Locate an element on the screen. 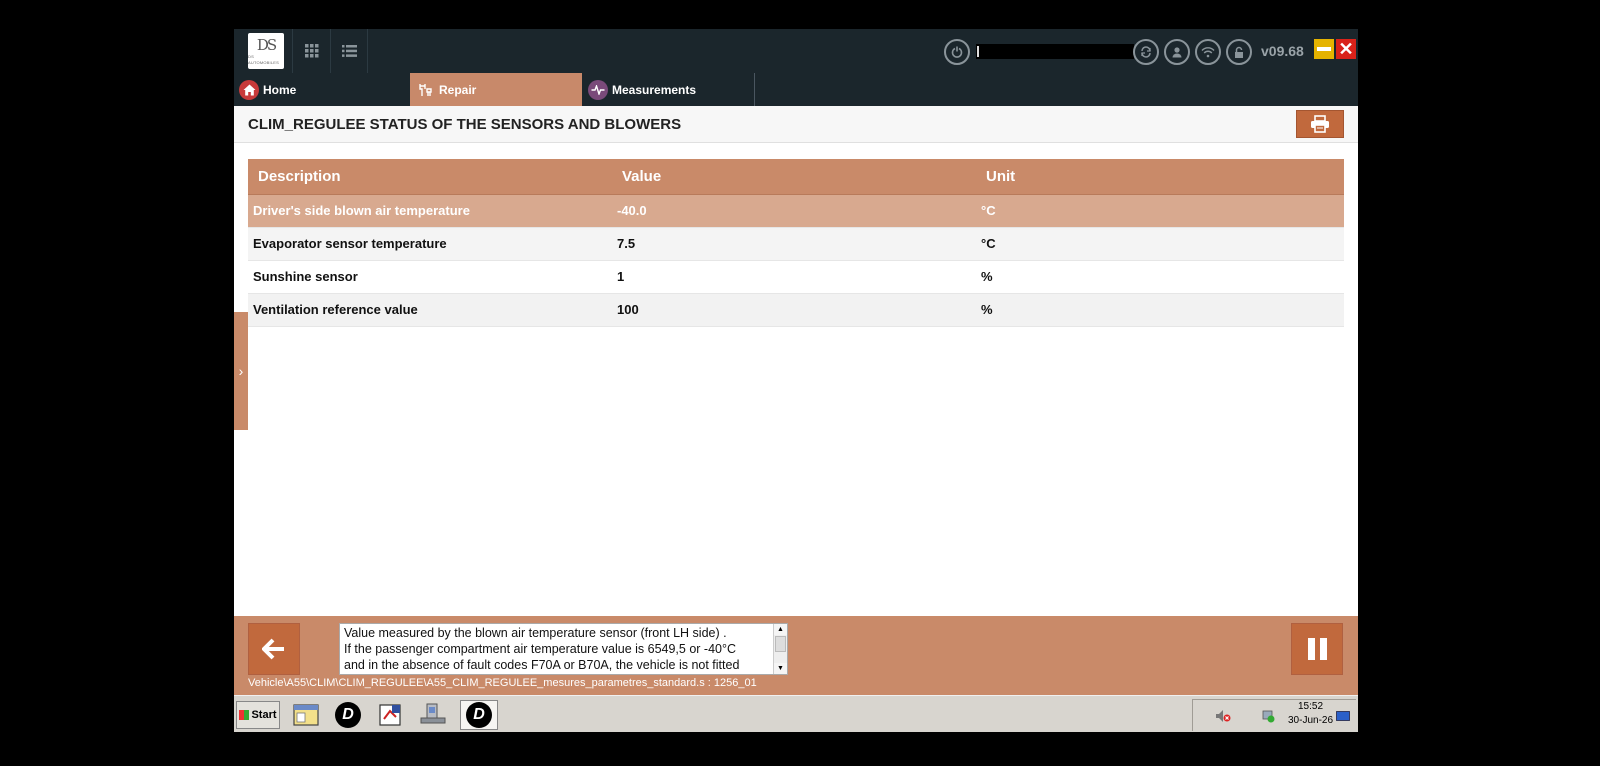  row-value: 1 is located at coordinates (794, 277).